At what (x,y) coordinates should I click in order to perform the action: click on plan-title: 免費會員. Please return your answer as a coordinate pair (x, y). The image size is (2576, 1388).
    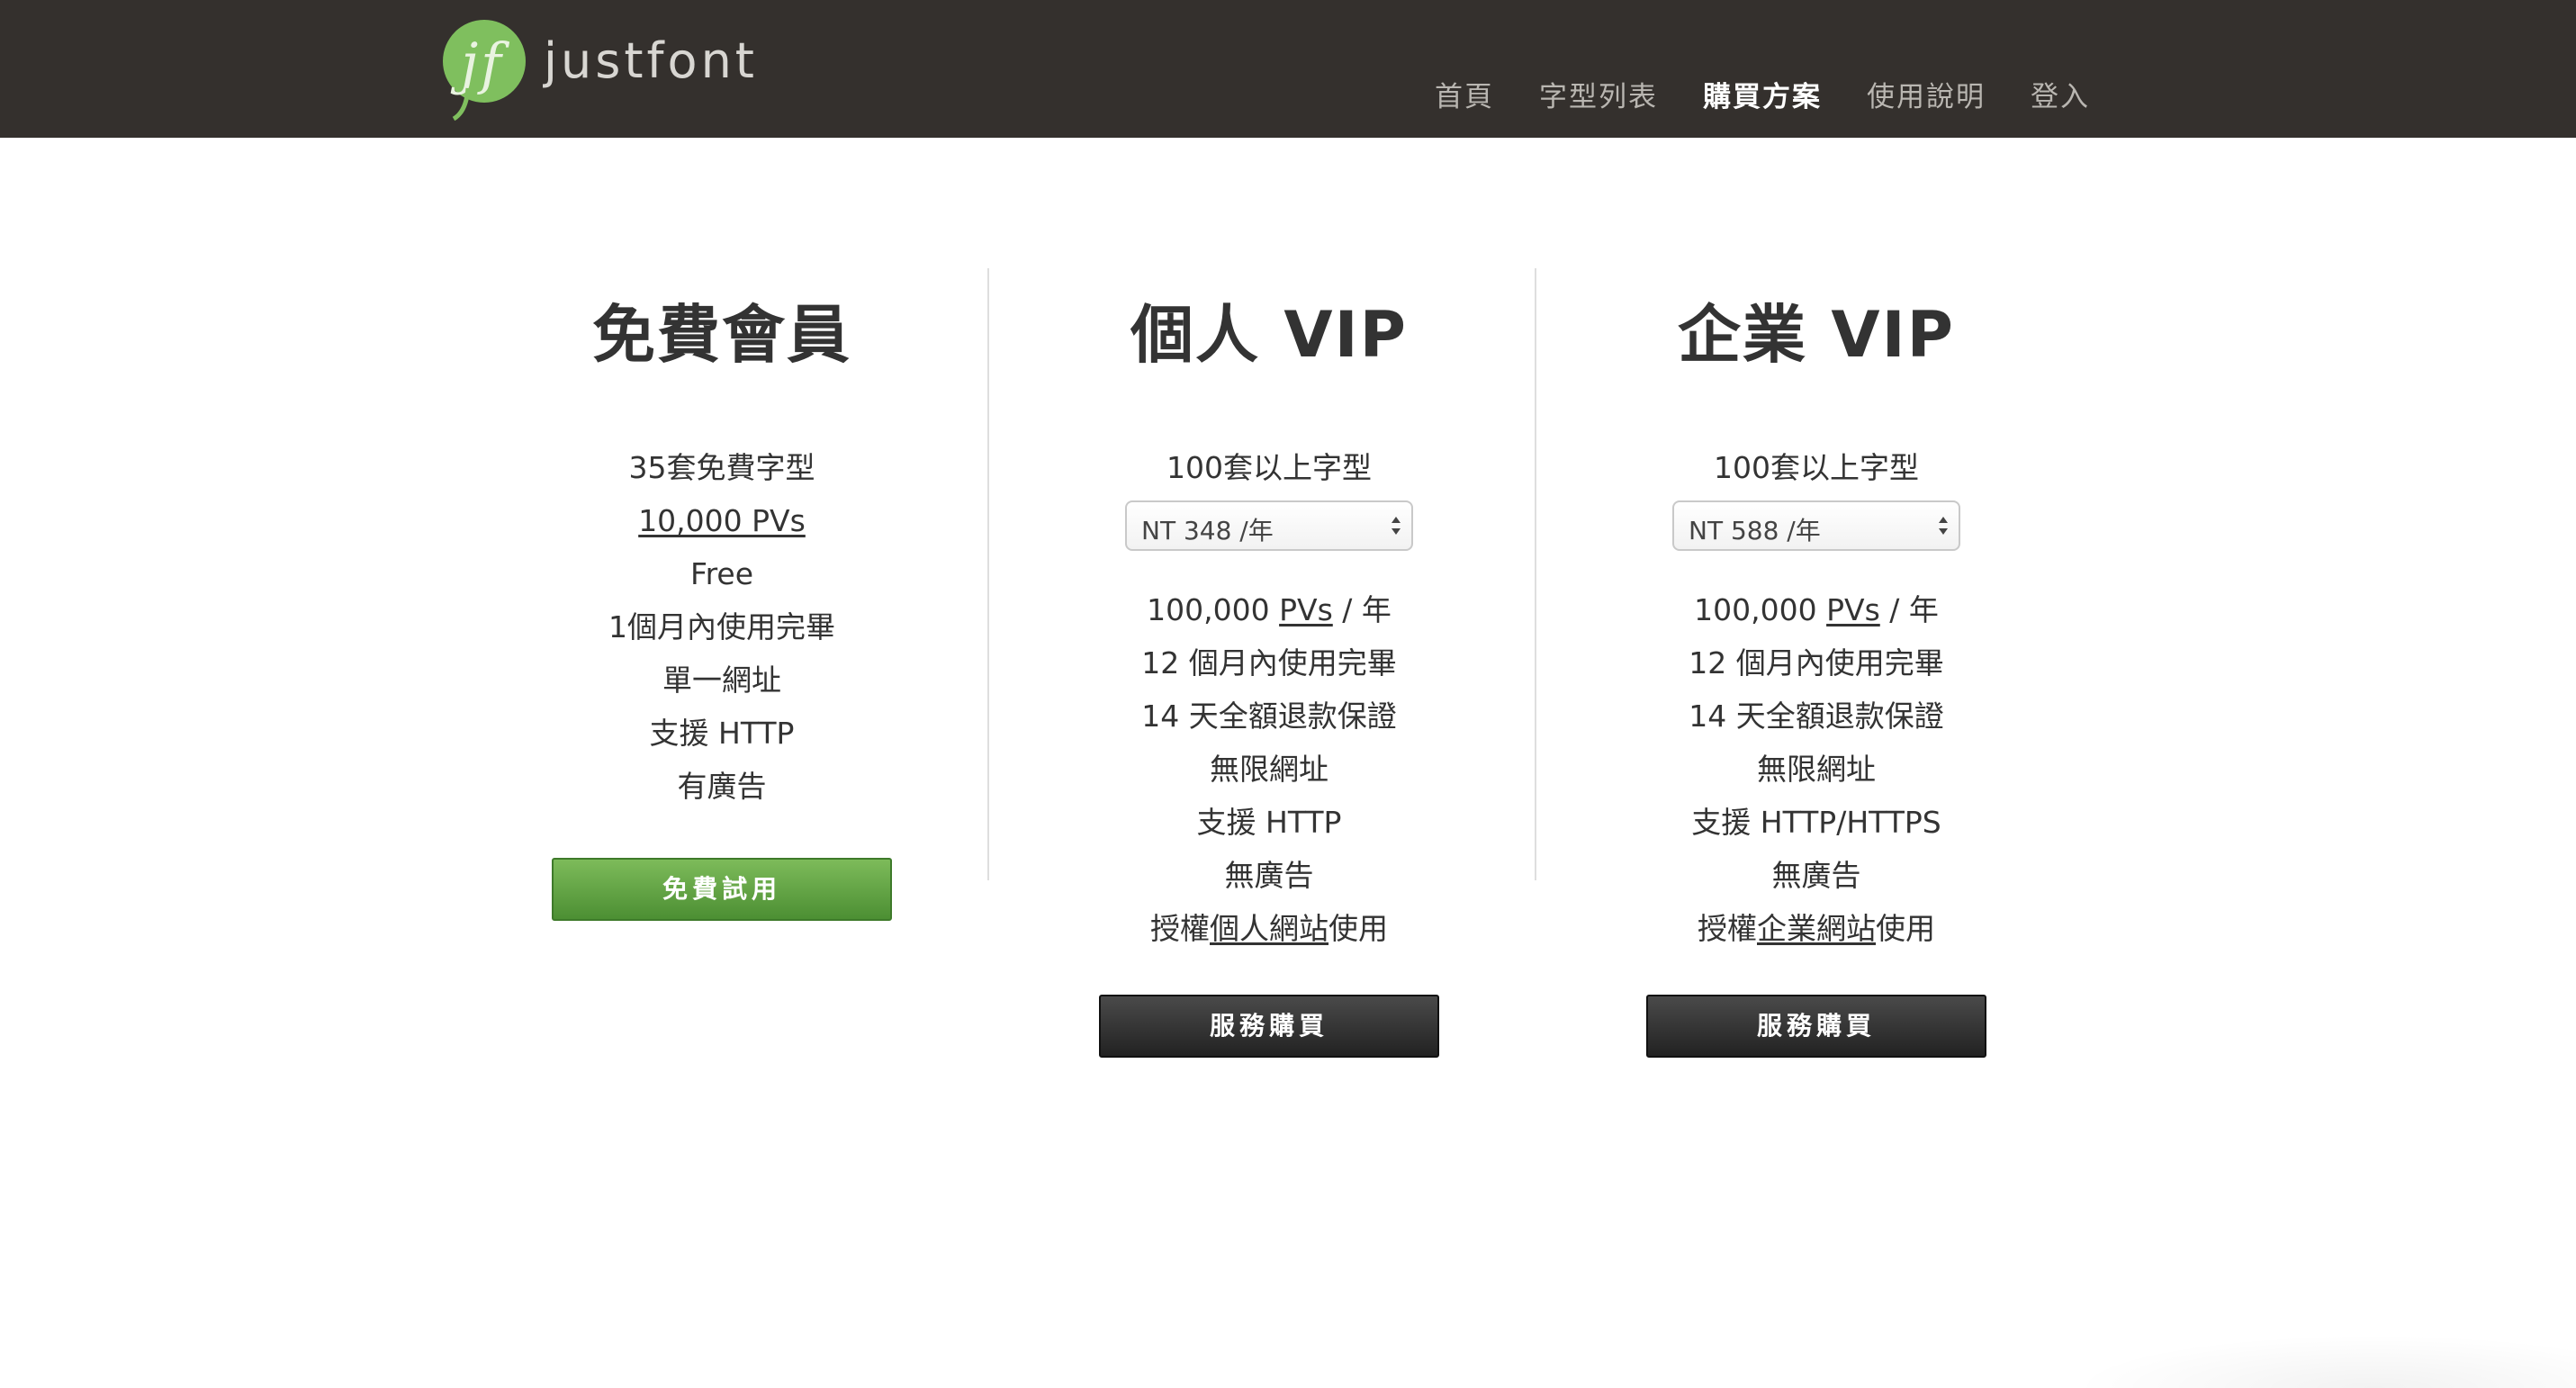
    Looking at the image, I should click on (721, 335).